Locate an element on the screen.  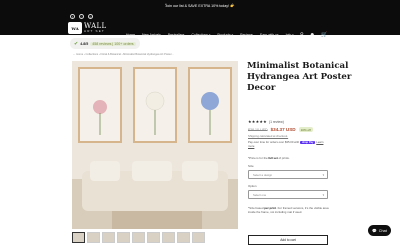
chat-icon: 💬 is located at coordinates (374, 231).